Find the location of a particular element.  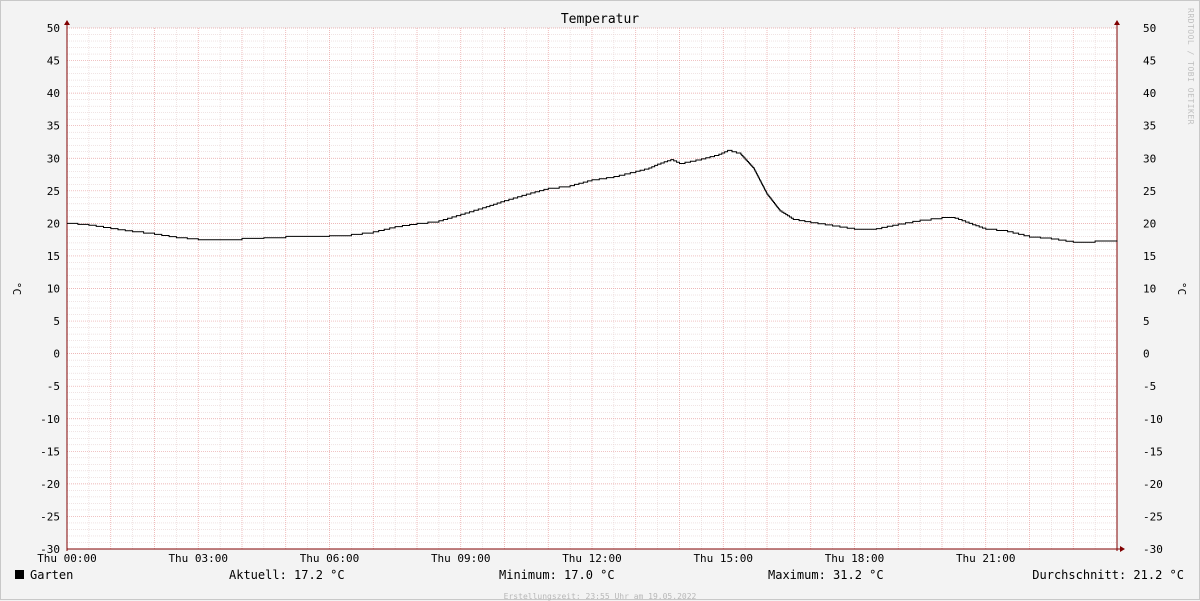

y-tick-label-right: 0 is located at coordinates (1146, 354).